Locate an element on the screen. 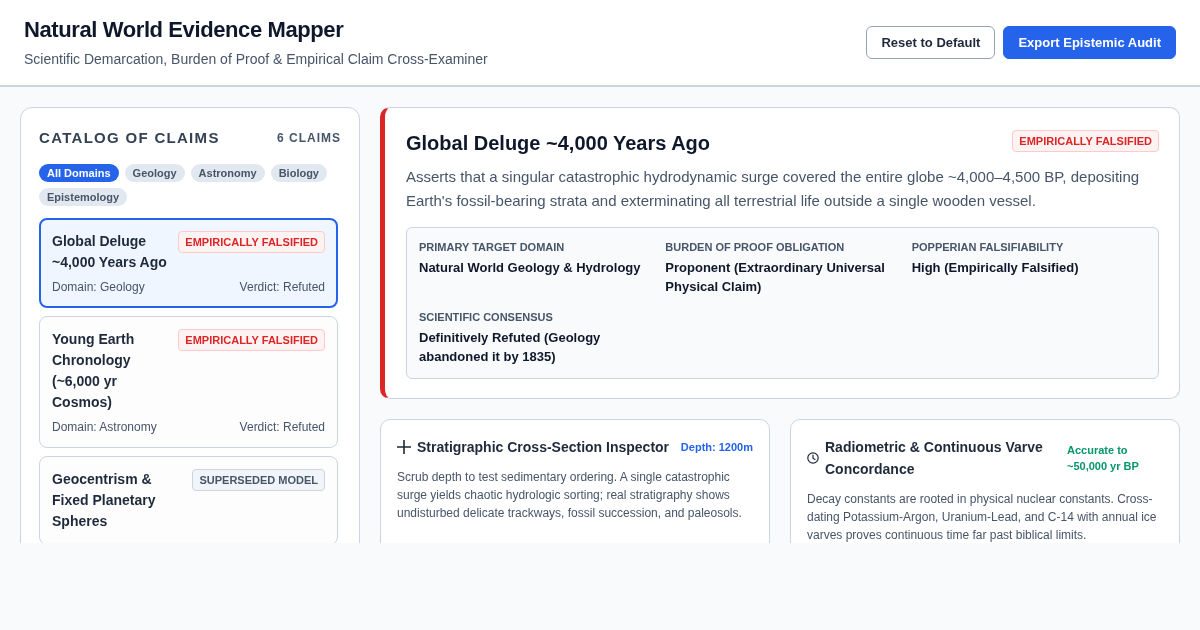 This screenshot has height=630, width=1200. attribute-label: SCIENTIFIC CONSENSUS is located at coordinates (486, 317).